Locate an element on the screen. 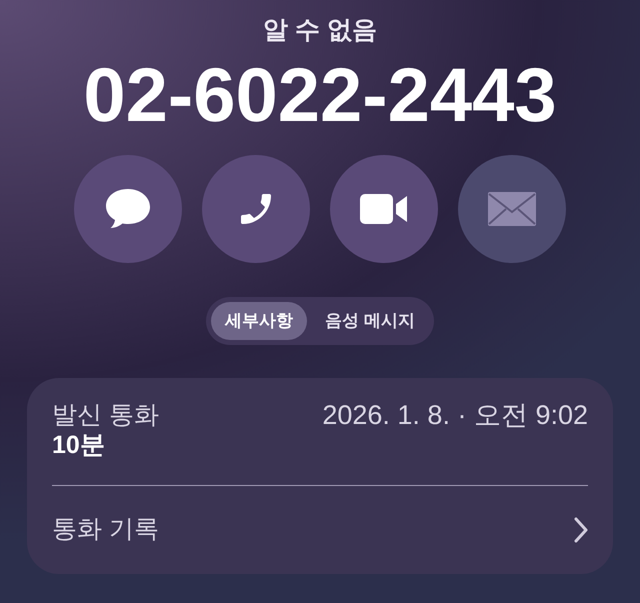  envelope-icon is located at coordinates (512, 208).